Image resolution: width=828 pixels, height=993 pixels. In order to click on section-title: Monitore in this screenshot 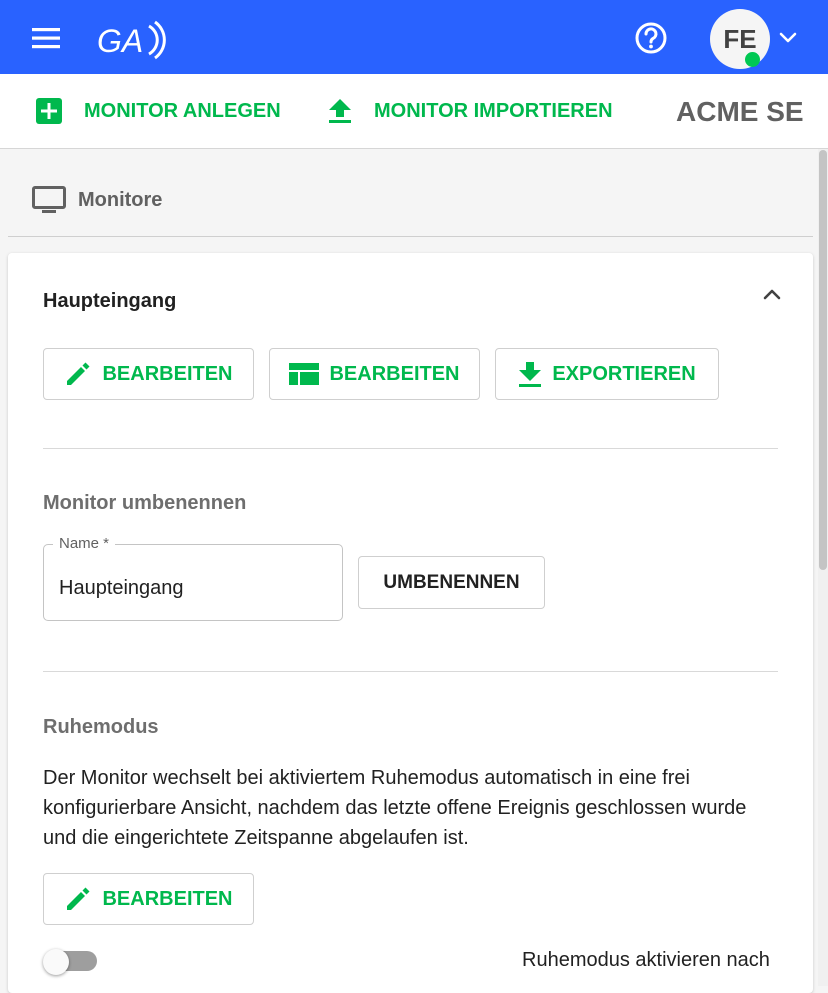, I will do `click(120, 200)`.